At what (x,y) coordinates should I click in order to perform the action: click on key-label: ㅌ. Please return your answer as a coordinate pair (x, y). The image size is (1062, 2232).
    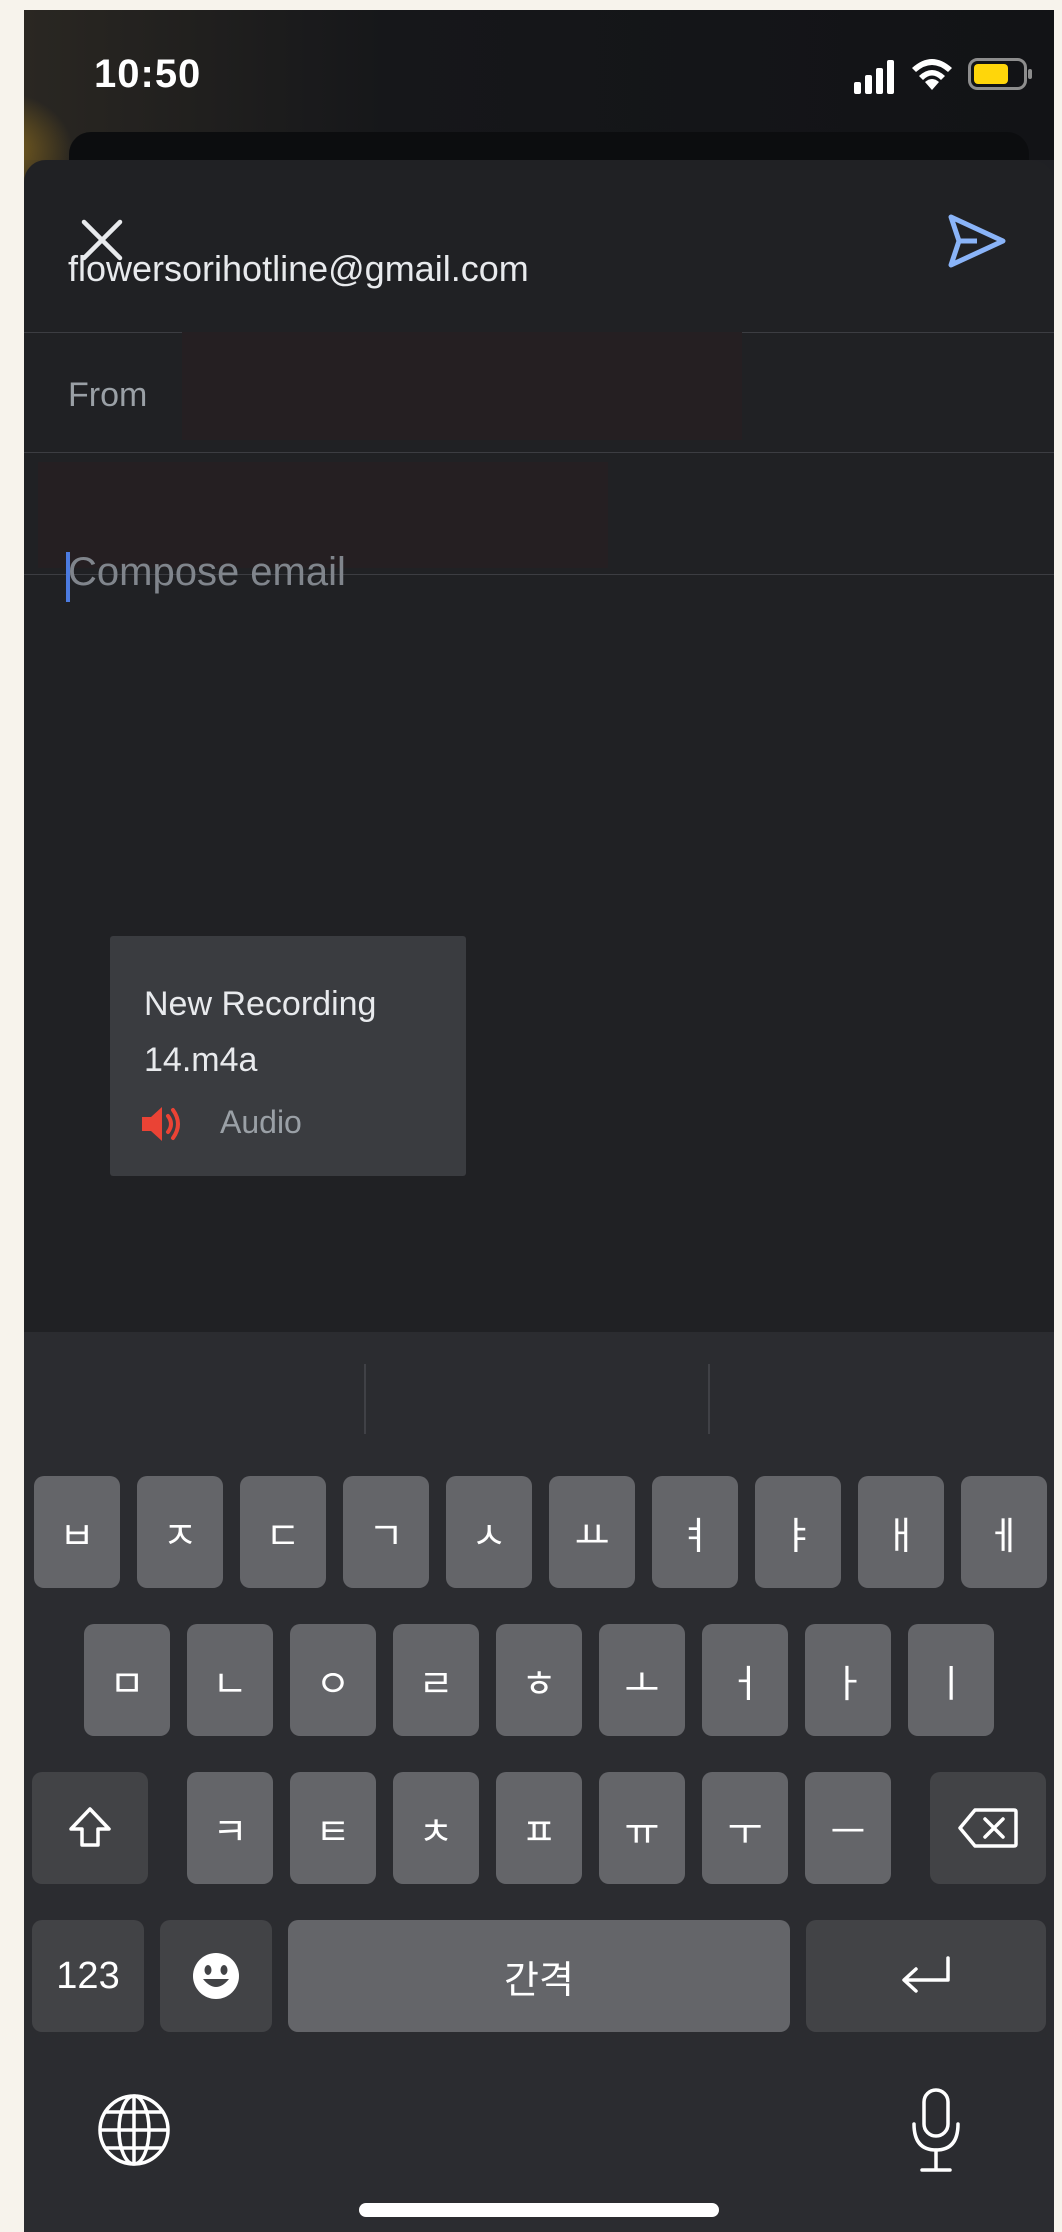
    Looking at the image, I should click on (333, 1831).